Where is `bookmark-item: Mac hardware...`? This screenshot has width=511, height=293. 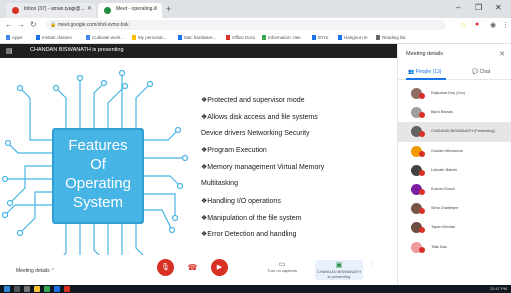
bookmark-item: Mac hardware... is located at coordinates (197, 37).